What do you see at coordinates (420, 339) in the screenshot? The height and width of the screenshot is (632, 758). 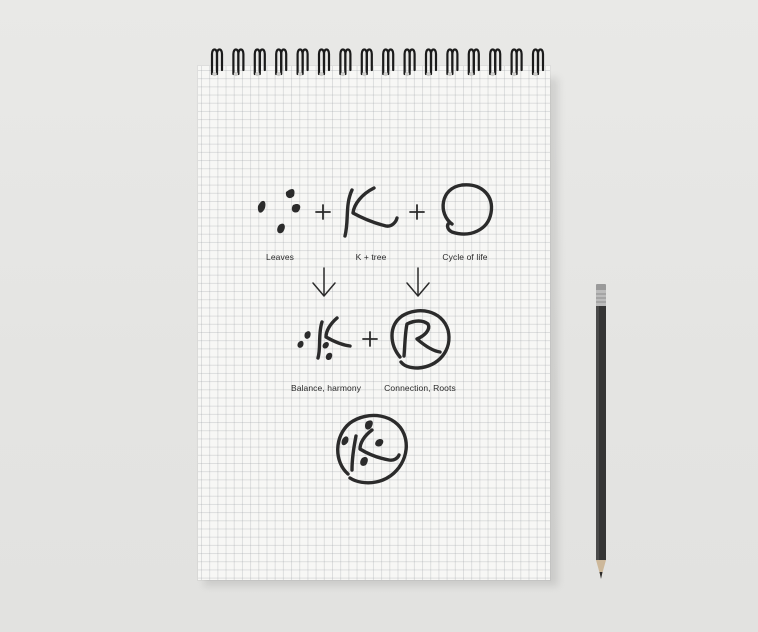 I see `connection-roots-symbol` at bounding box center [420, 339].